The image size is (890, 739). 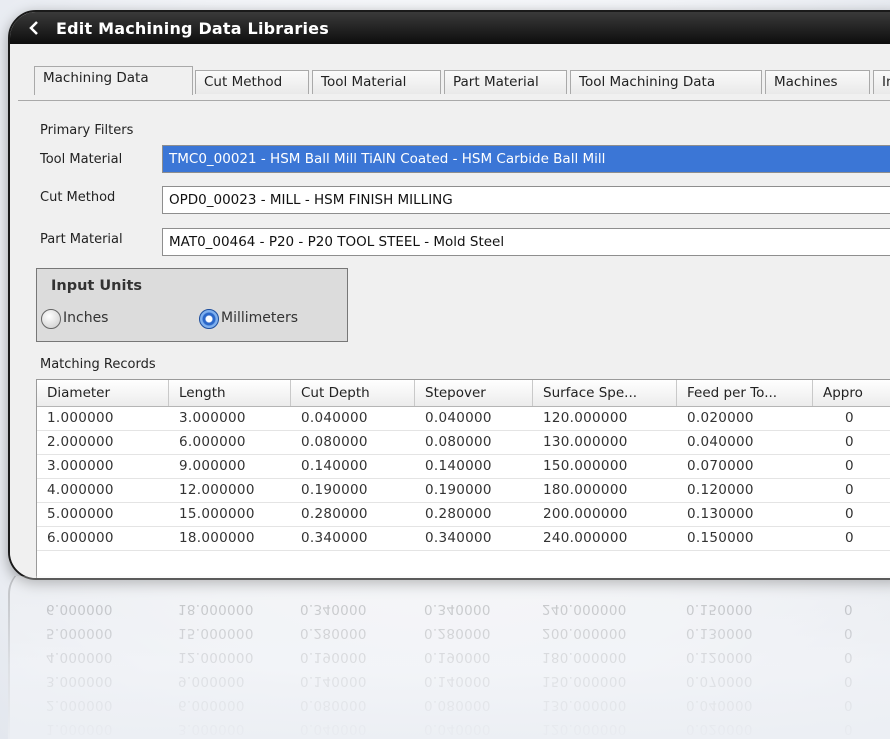 I want to click on column-header: Appro, so click(x=851, y=393).